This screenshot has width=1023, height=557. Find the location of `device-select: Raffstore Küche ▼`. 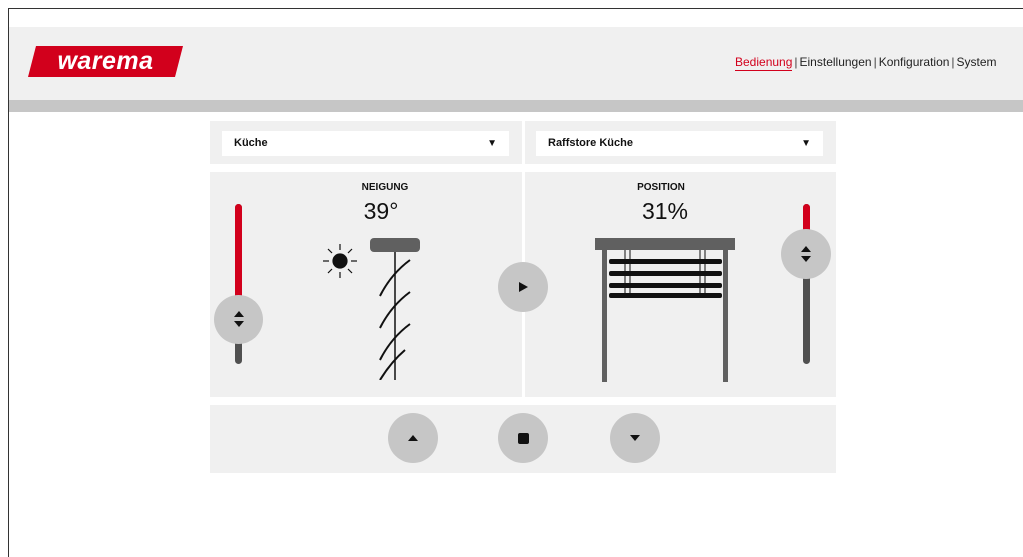

device-select: Raffstore Küche ▼ is located at coordinates (679, 143).